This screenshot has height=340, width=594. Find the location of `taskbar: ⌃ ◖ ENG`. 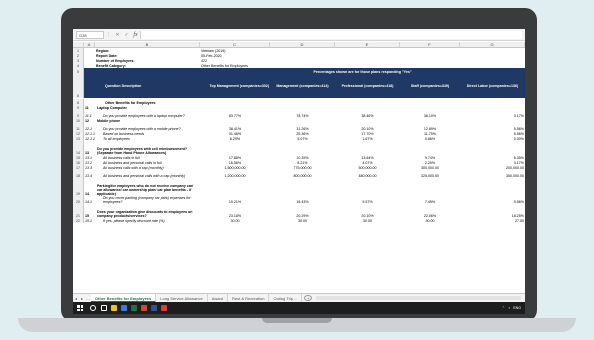

taskbar: ⌃ ◖ ENG is located at coordinates (299, 308).